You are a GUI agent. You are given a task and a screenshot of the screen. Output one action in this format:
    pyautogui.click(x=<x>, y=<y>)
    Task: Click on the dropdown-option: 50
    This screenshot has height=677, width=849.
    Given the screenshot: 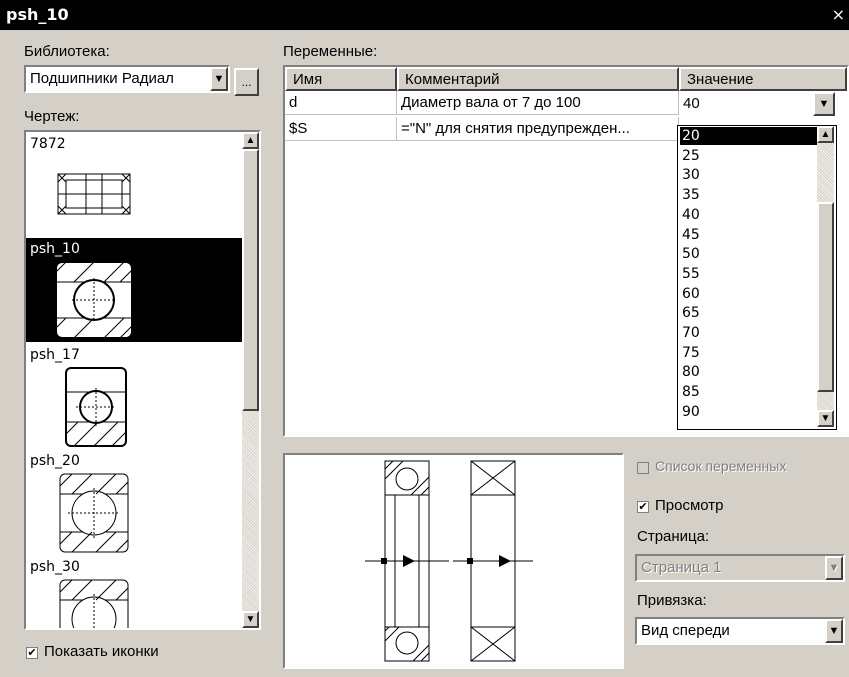 What is the action you would take?
    pyautogui.click(x=748, y=254)
    